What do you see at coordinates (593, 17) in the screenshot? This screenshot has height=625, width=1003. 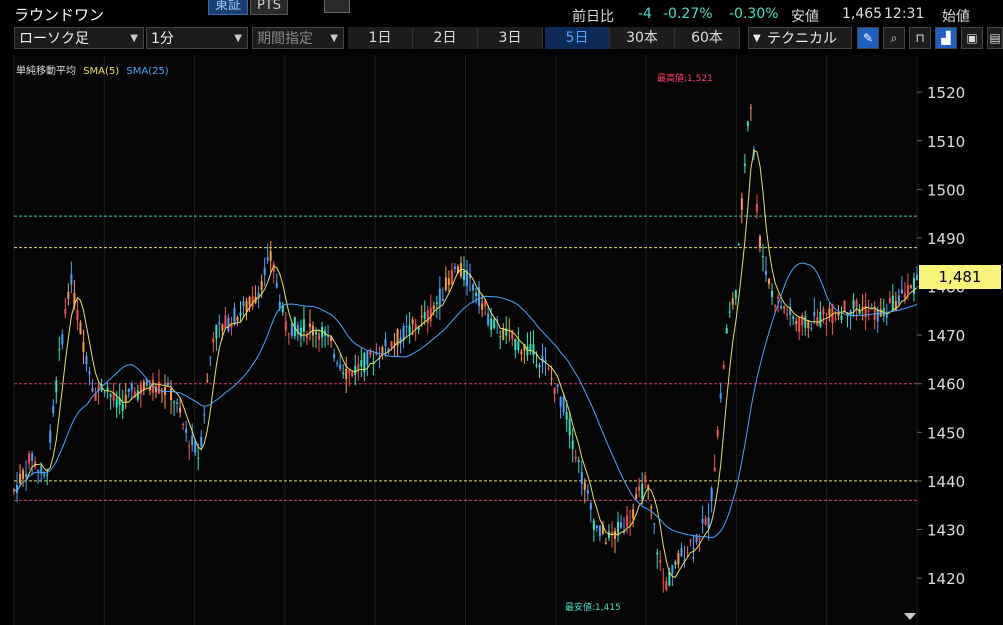 I see `prev-day-label: 前日比` at bounding box center [593, 17].